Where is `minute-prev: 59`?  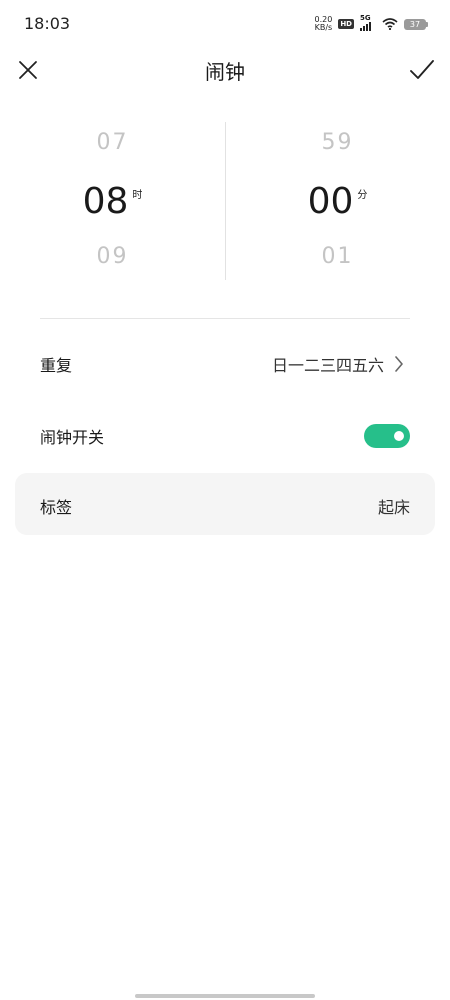
minute-prev: 59 is located at coordinates (337, 142).